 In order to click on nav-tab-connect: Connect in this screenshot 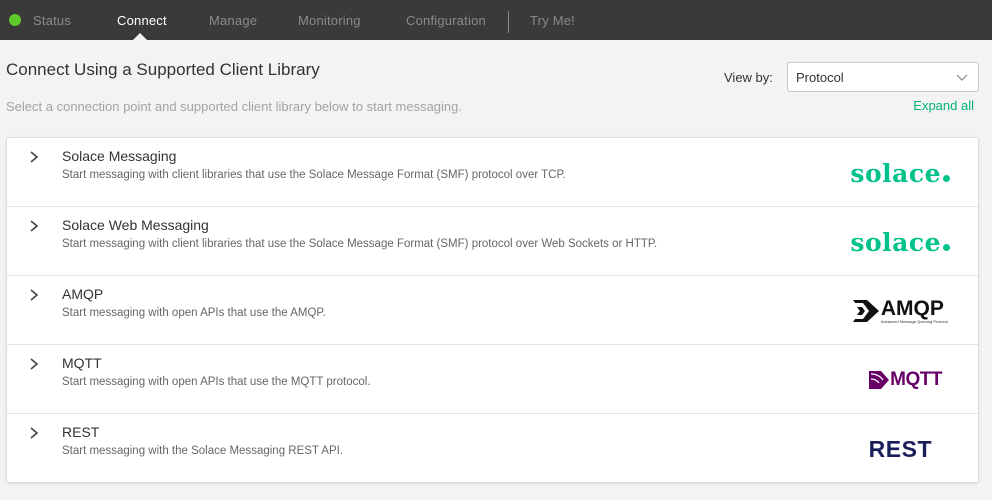, I will do `click(142, 20)`.